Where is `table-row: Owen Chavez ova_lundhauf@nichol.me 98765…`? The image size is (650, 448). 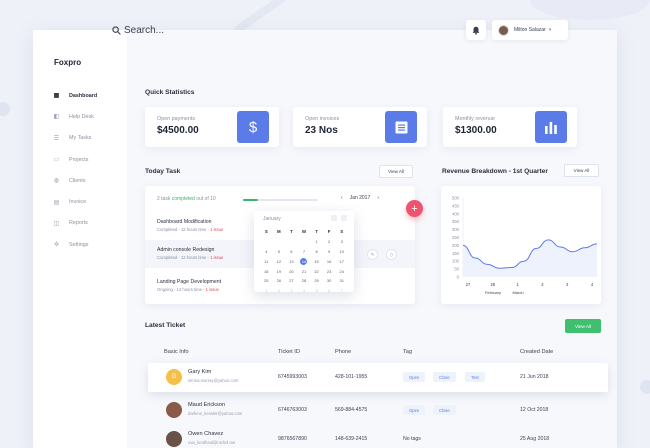
table-row: Owen Chavez ova_lundhauf@nichol.me 98765… is located at coordinates (378, 436).